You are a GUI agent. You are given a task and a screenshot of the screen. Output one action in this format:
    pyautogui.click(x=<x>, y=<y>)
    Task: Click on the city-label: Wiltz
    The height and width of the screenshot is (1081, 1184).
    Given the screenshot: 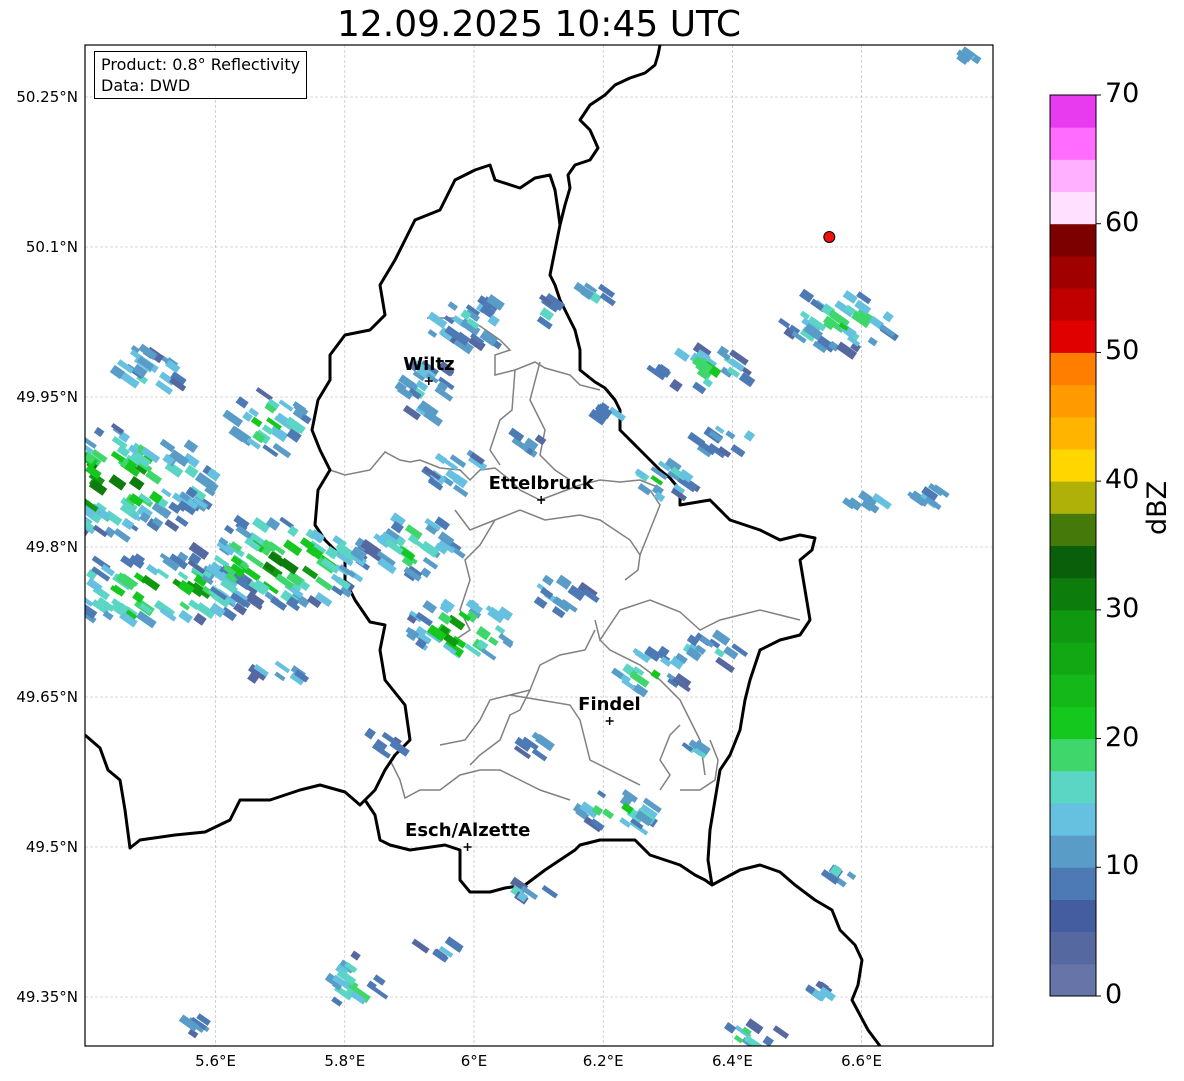 What is the action you would take?
    pyautogui.click(x=429, y=364)
    